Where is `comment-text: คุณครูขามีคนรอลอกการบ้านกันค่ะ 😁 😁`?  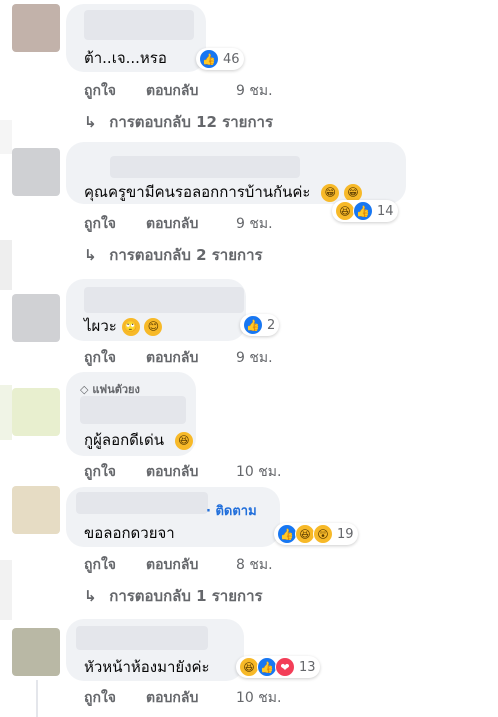 comment-text: คุณครูขามีคนรอลอกการบ้านกันค่ะ 😁 😁 is located at coordinates (223, 192).